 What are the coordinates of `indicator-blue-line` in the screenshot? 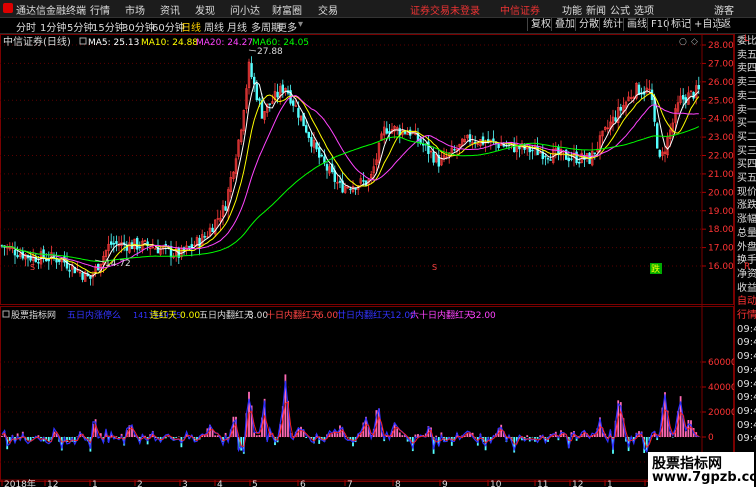 It's located at (350, 417).